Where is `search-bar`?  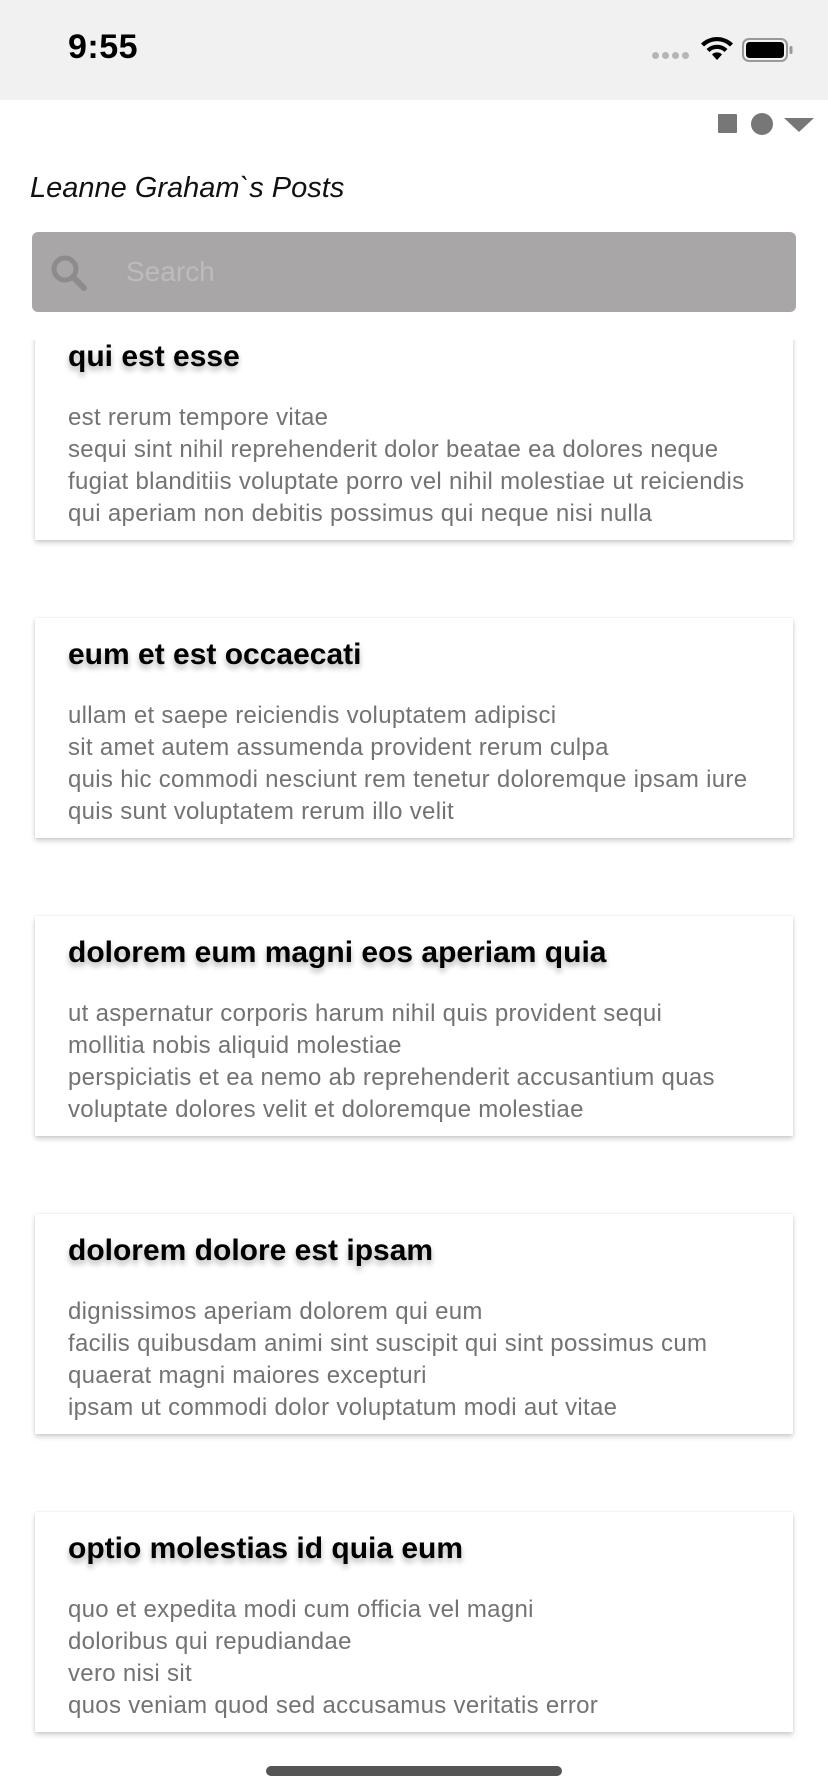
search-bar is located at coordinates (414, 272).